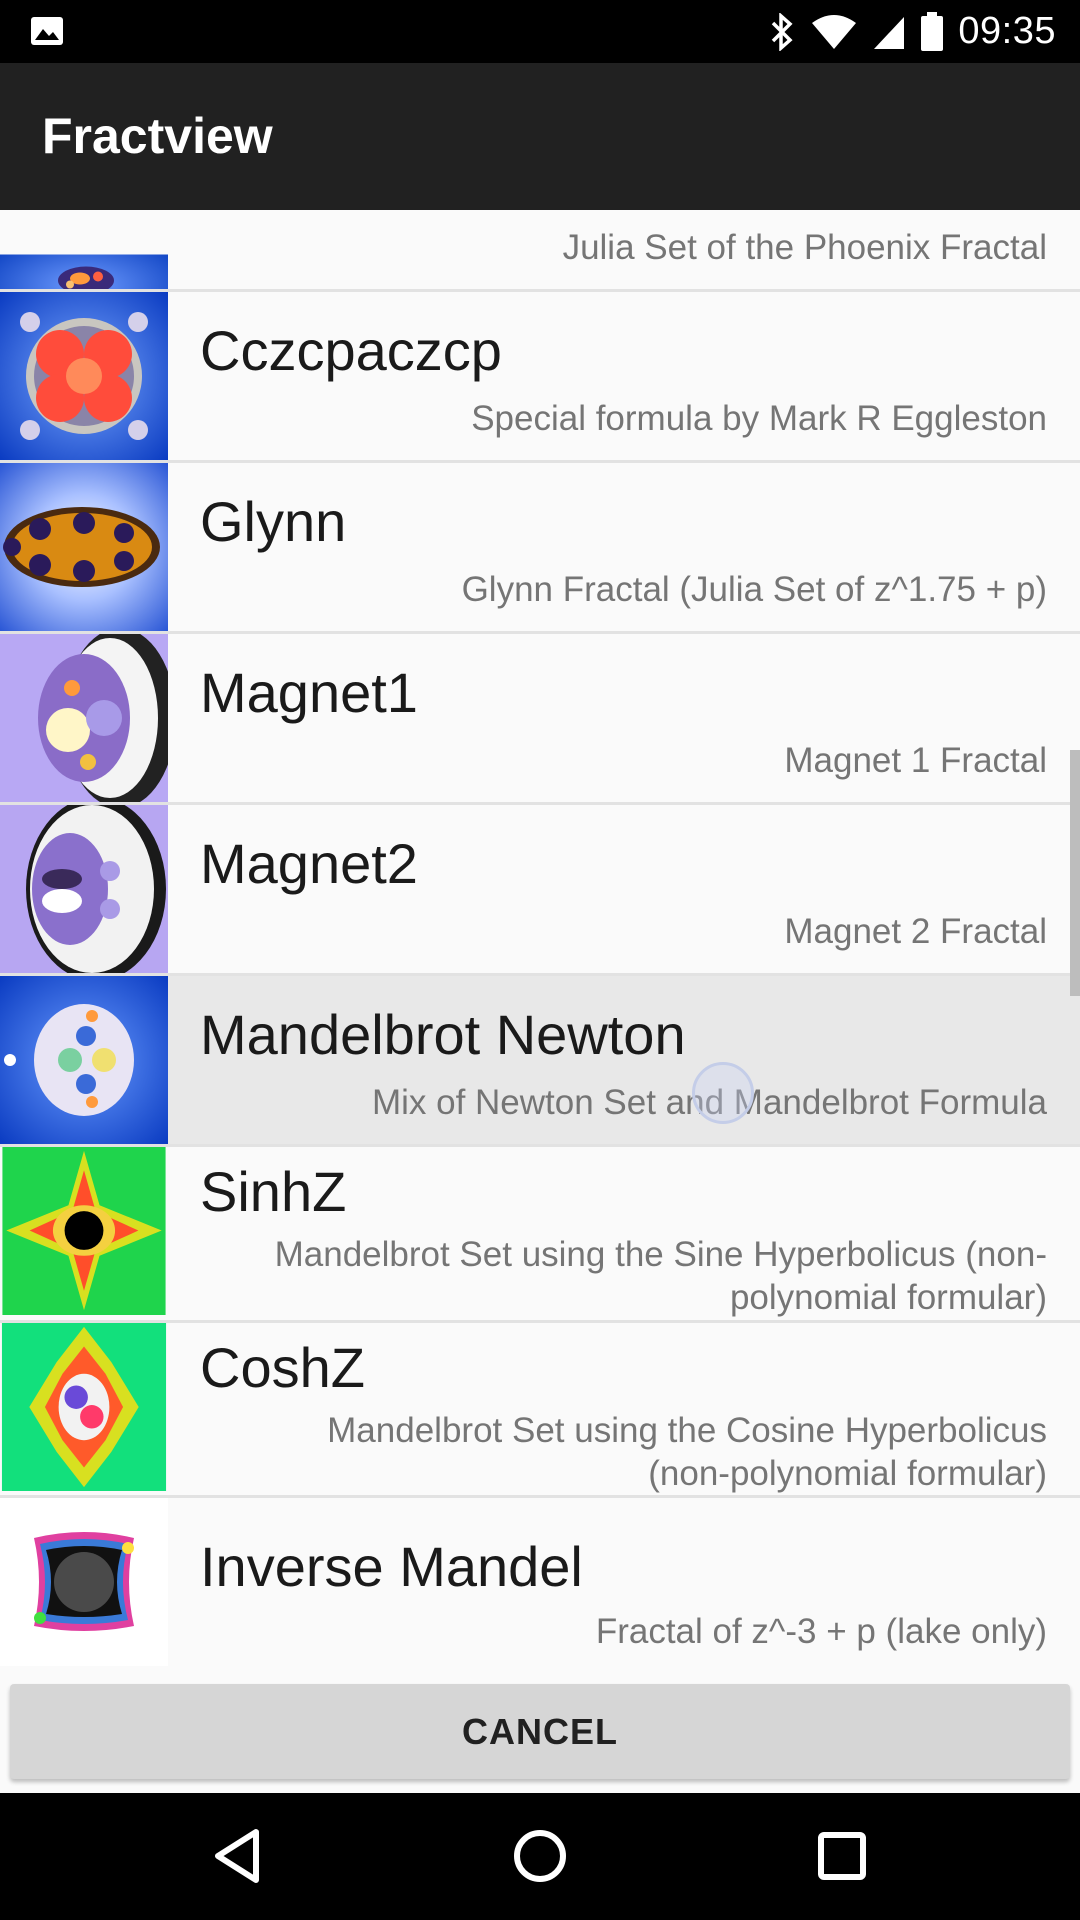 This screenshot has width=1080, height=1920. Describe the element at coordinates (443, 1034) in the screenshot. I see `list-item-title: Mandelbrot Newton` at that location.